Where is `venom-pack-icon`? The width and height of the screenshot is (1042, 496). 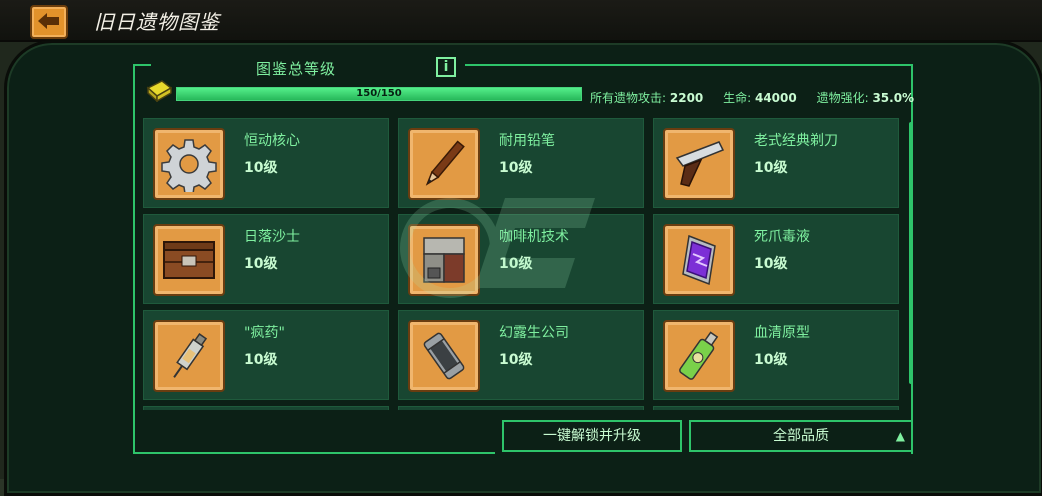
venom-pack-icon is located at coordinates (699, 260).